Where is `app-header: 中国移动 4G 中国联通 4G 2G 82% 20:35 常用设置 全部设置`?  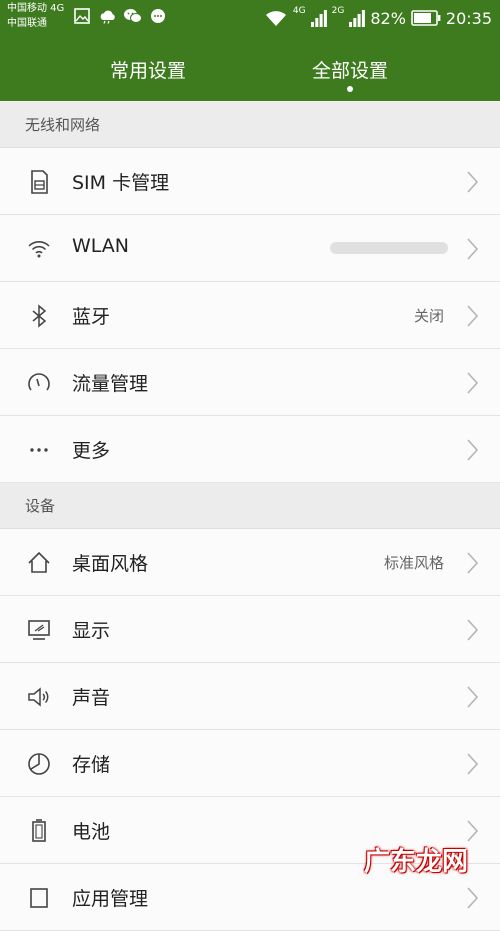 app-header: 中国移动 4G 中国联通 4G 2G 82% 20:35 常用设置 全部设置 is located at coordinates (250, 50).